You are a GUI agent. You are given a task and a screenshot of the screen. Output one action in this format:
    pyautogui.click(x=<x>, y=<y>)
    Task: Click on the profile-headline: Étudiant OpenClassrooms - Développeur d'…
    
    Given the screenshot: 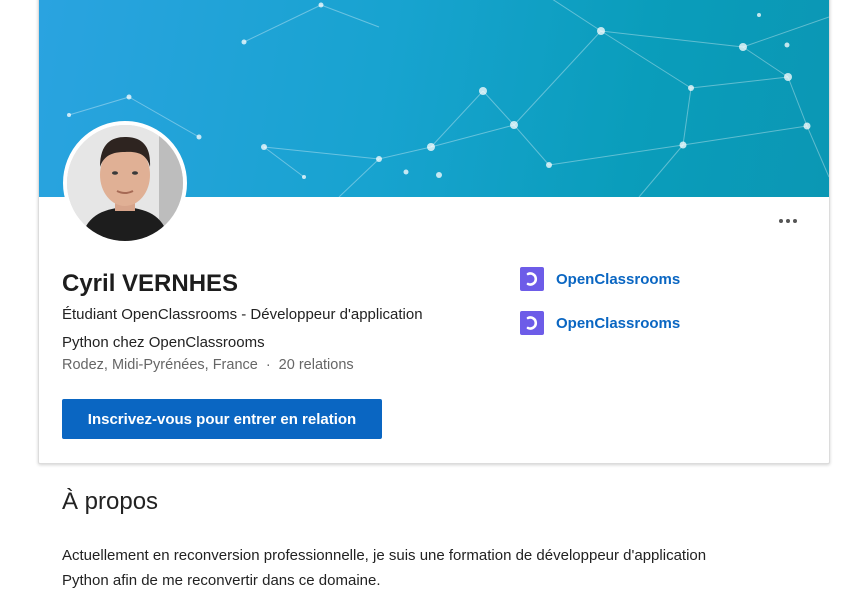 What is the action you would take?
    pyautogui.click(x=272, y=329)
    